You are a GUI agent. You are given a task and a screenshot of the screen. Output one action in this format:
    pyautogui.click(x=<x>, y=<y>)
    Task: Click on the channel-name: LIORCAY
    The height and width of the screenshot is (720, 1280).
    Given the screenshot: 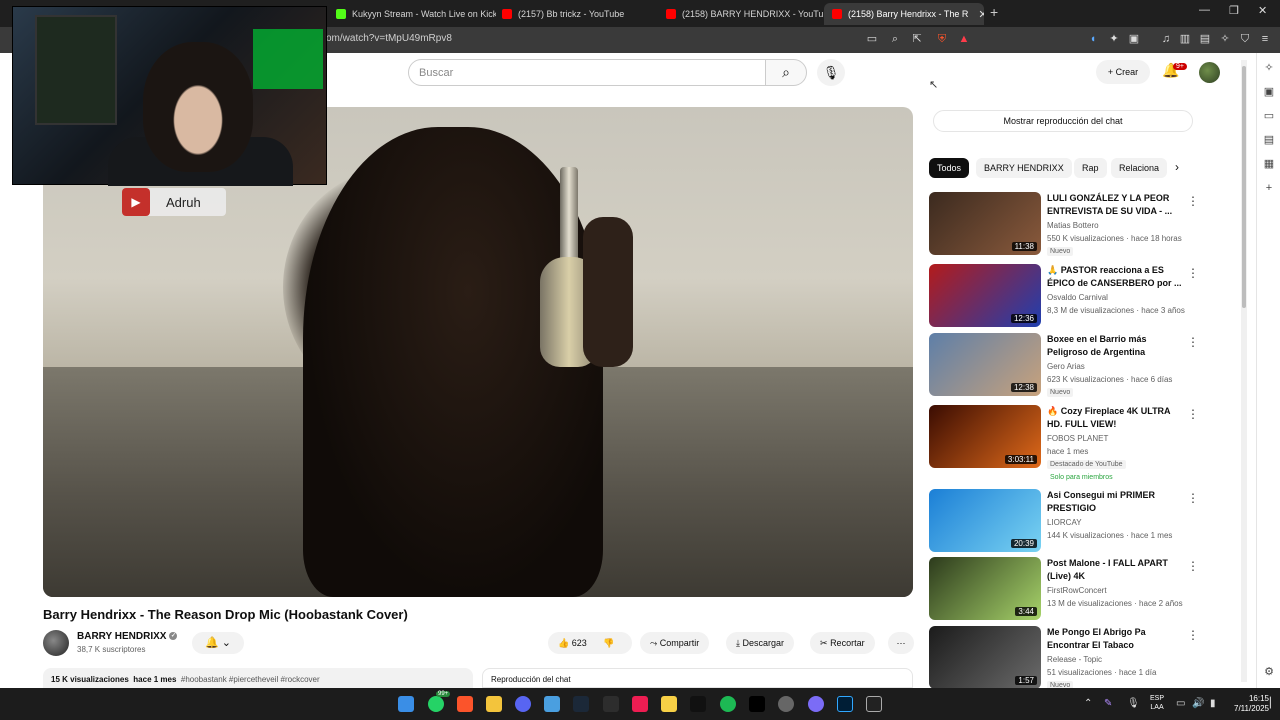 What is the action you would take?
    pyautogui.click(x=1064, y=522)
    